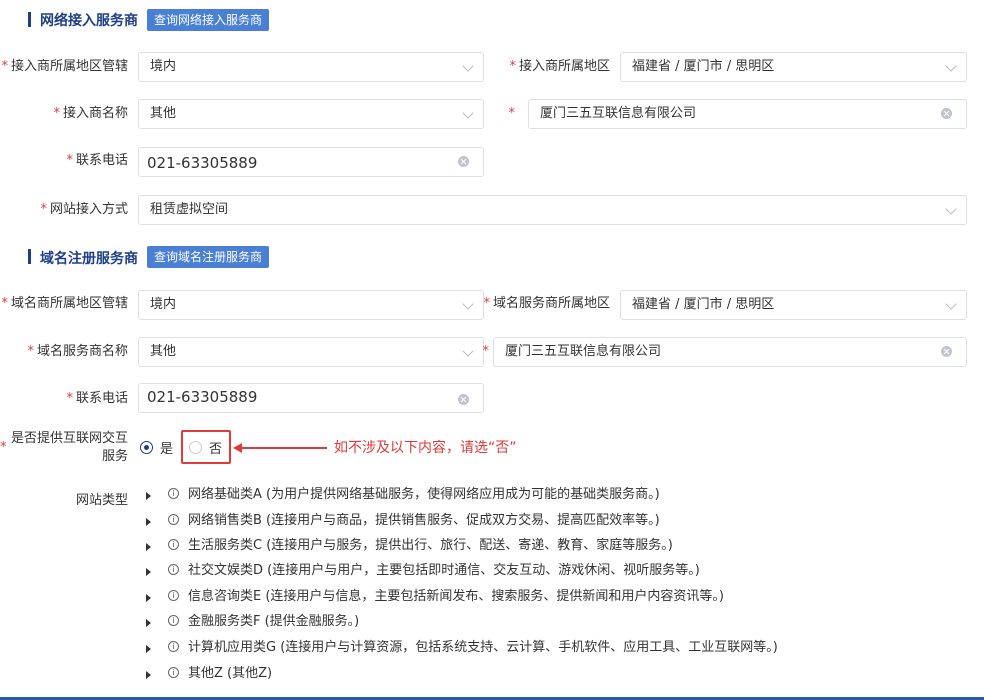 Image resolution: width=984 pixels, height=700 pixels. What do you see at coordinates (486, 351) in the screenshot?
I see `domain-company-required: *` at bounding box center [486, 351].